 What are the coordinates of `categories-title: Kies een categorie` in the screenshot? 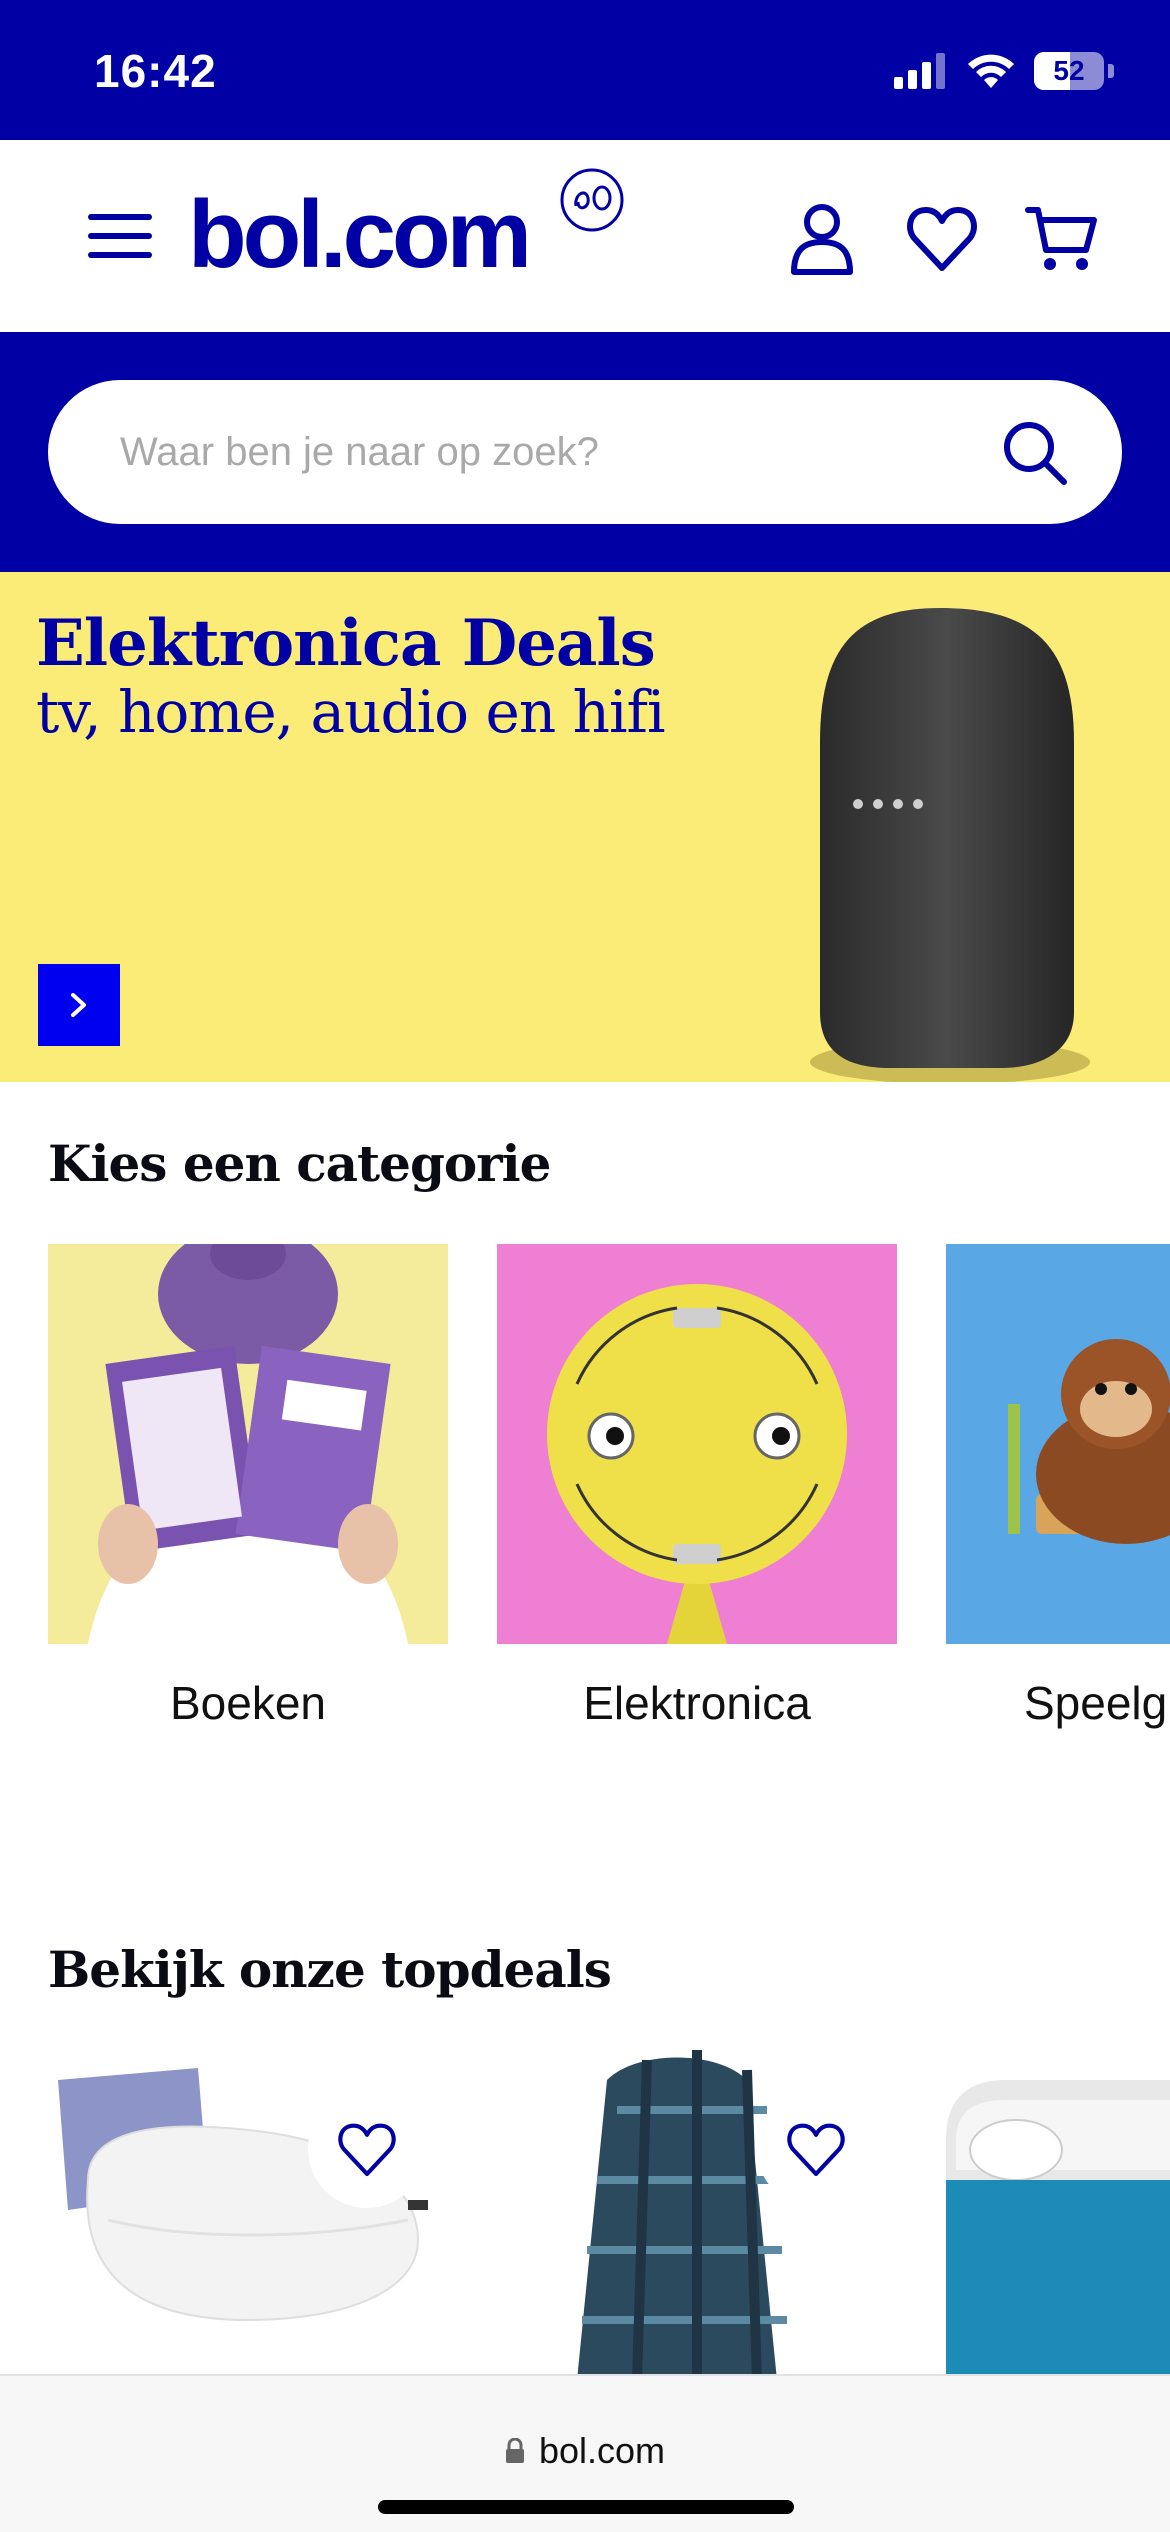 It's located at (299, 1163).